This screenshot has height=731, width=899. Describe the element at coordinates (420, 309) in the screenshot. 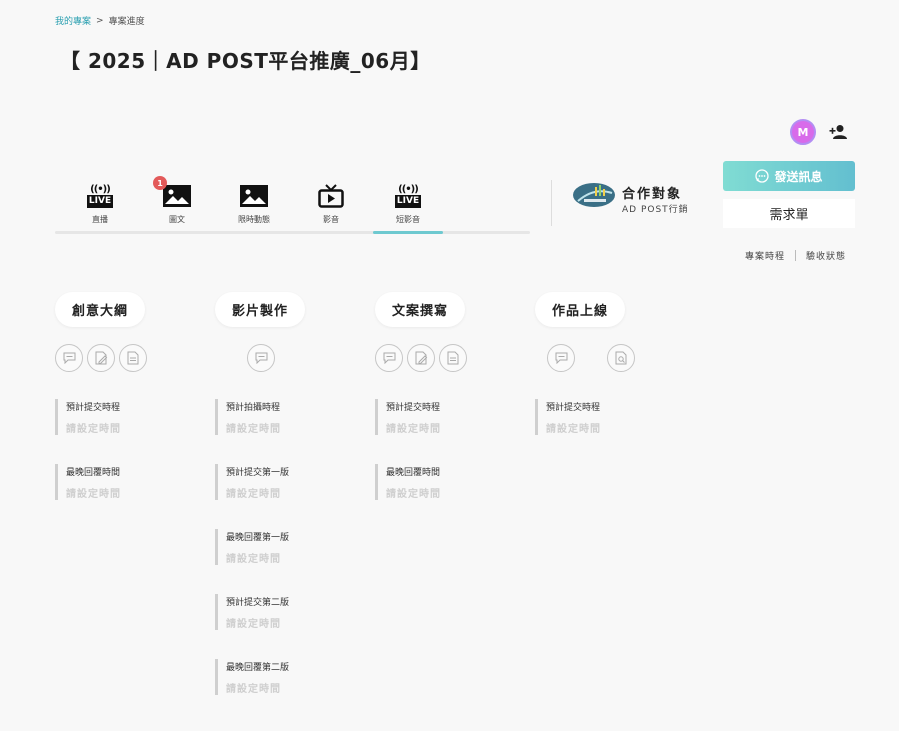

I see `stage-title: 文案撰寫` at that location.